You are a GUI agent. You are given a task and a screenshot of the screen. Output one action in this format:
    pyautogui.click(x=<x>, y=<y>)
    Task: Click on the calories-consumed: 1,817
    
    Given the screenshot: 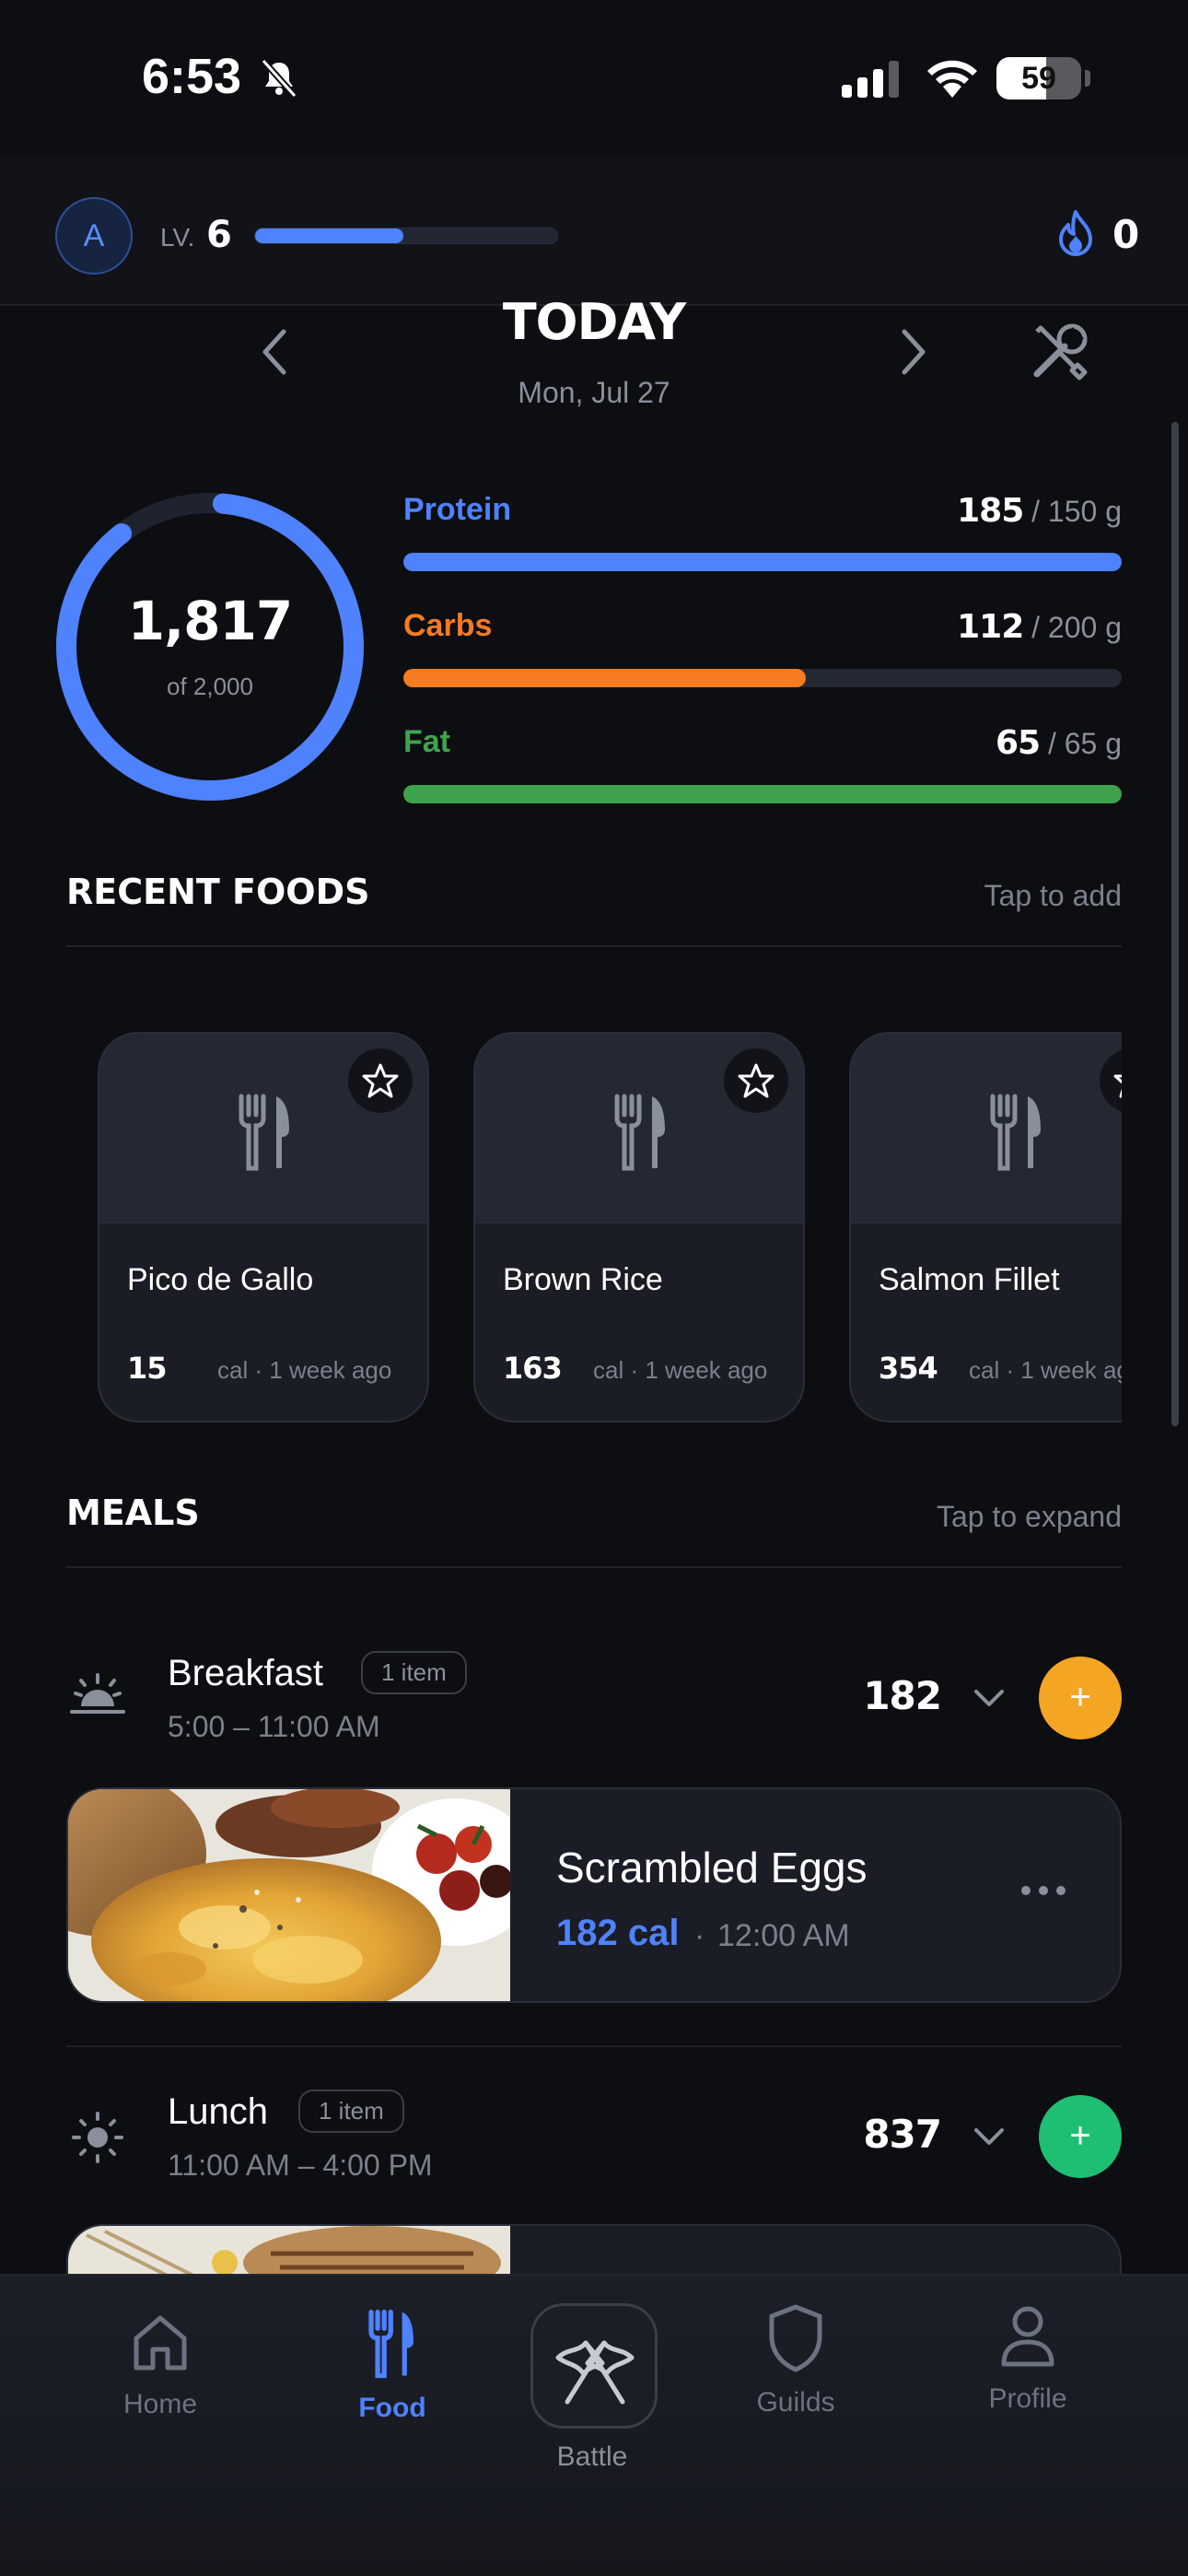 What is the action you would take?
    pyautogui.click(x=210, y=621)
    